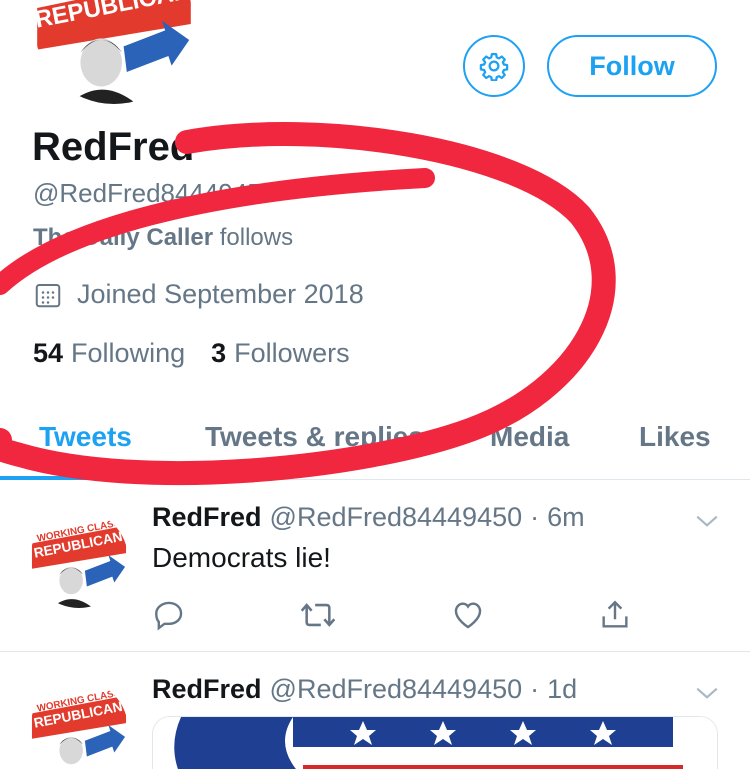  I want to click on share-icon, so click(615, 615).